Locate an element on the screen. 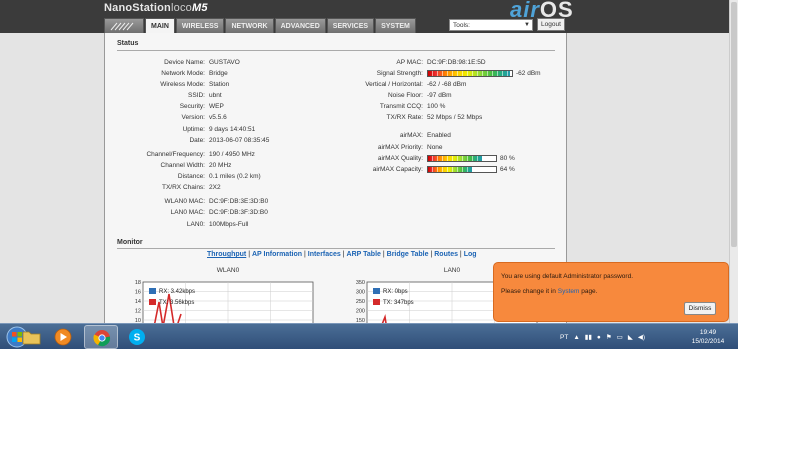 The width and height of the screenshot is (800, 450). link-throughput: Throughput is located at coordinates (226, 254).